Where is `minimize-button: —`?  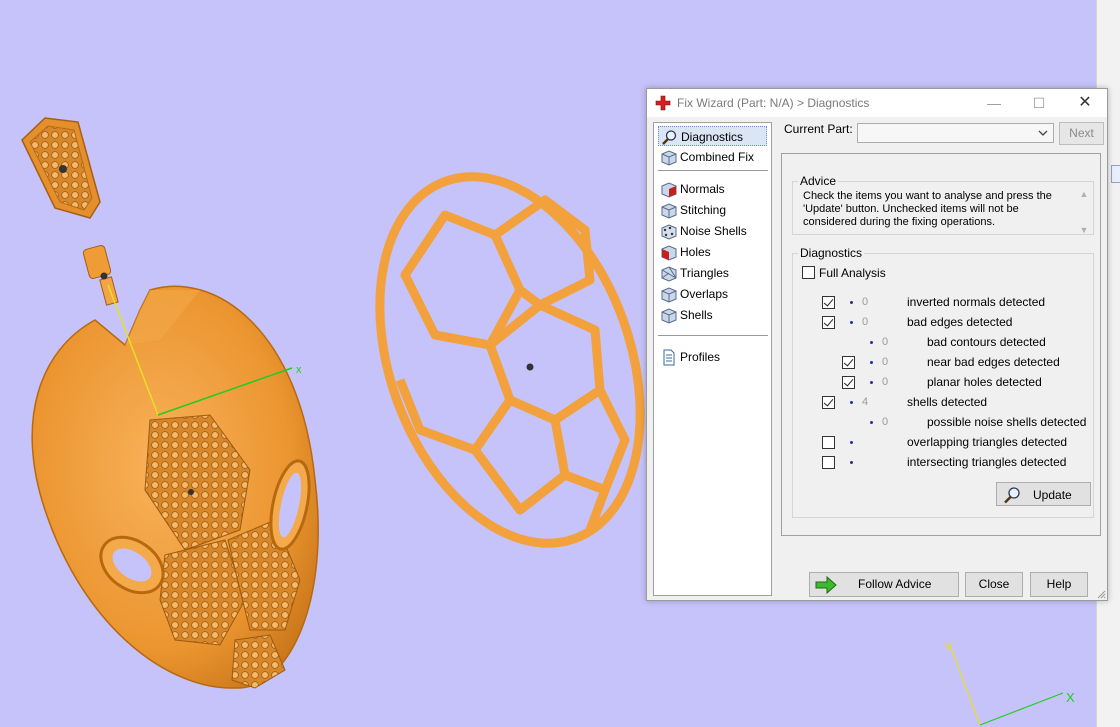 minimize-button: — is located at coordinates (994, 103).